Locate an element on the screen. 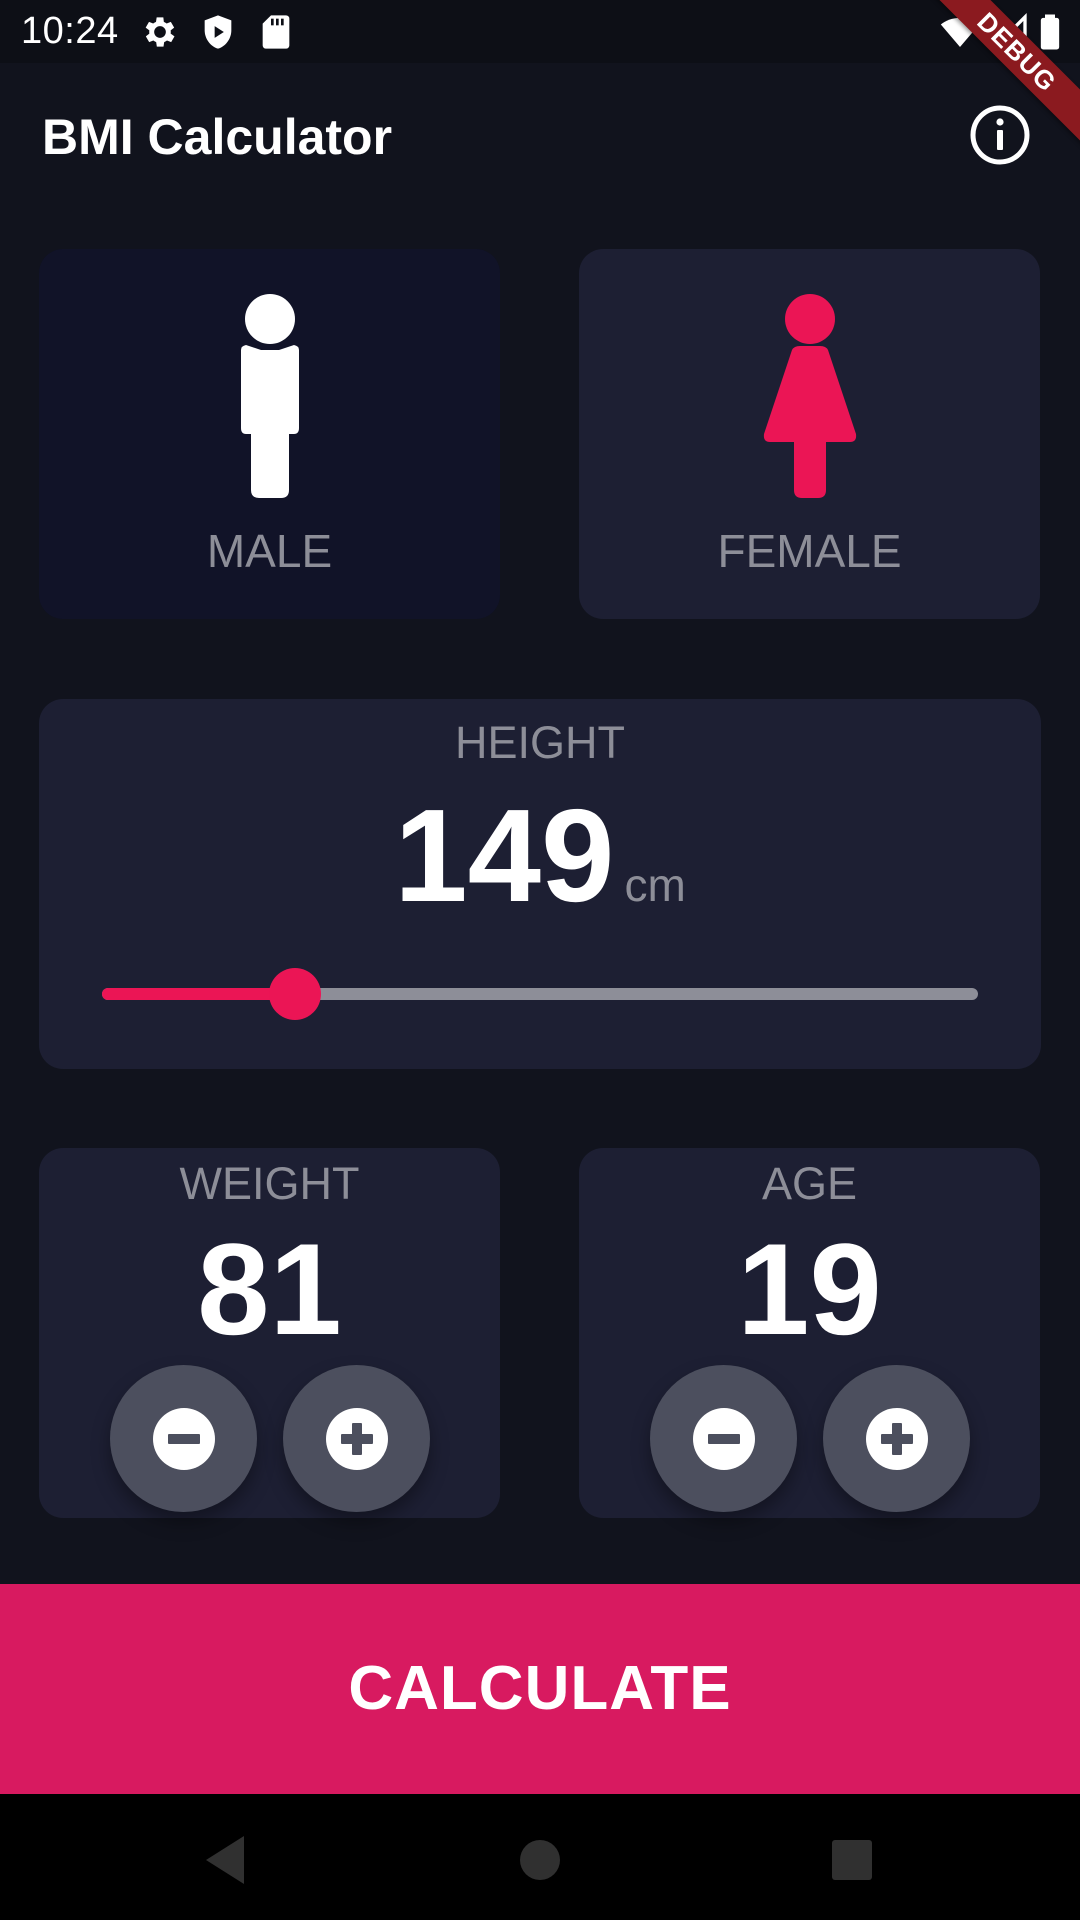  age-increment-button is located at coordinates (896, 1438).